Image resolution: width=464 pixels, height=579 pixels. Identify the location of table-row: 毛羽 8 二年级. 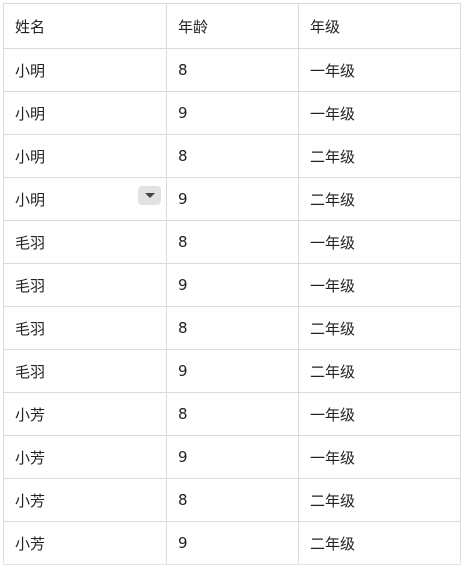
(232, 328).